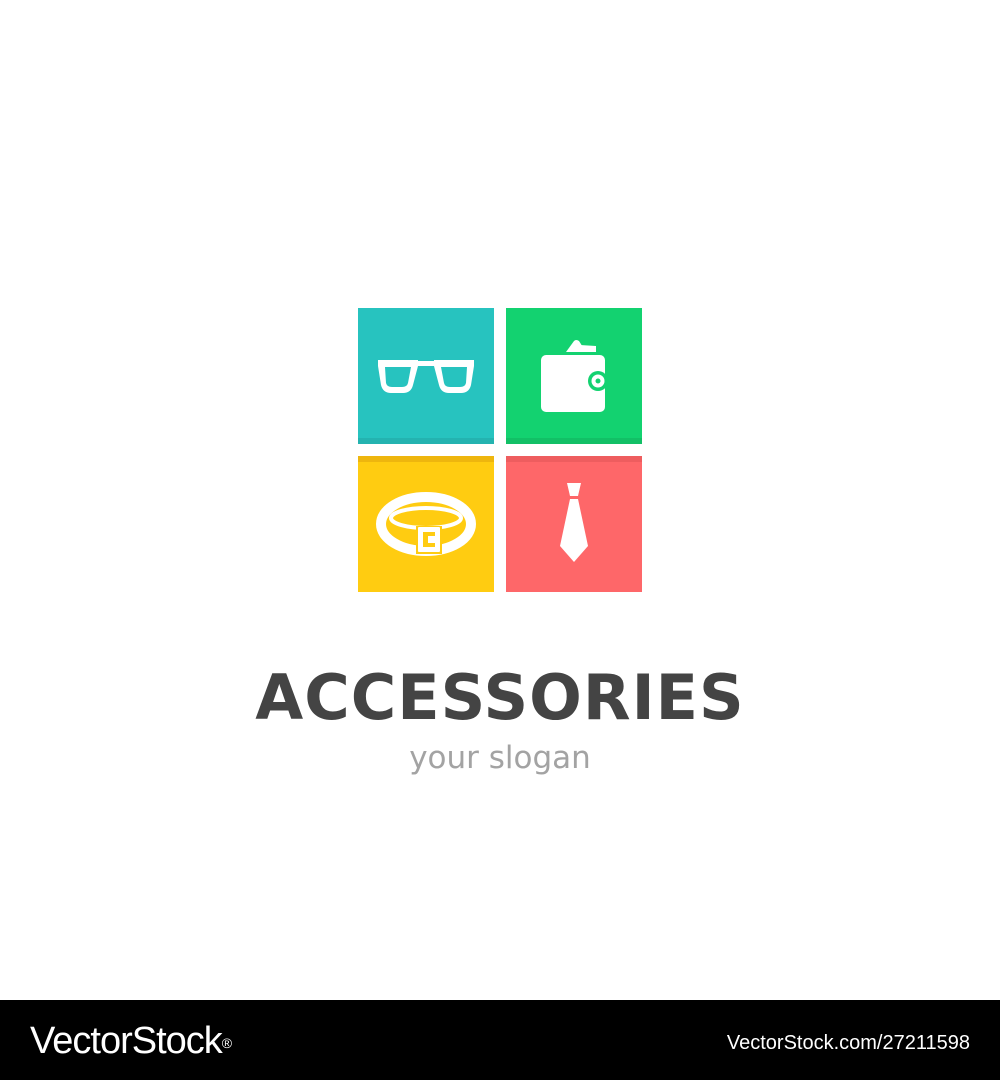  What do you see at coordinates (426, 524) in the screenshot?
I see `belt-tile` at bounding box center [426, 524].